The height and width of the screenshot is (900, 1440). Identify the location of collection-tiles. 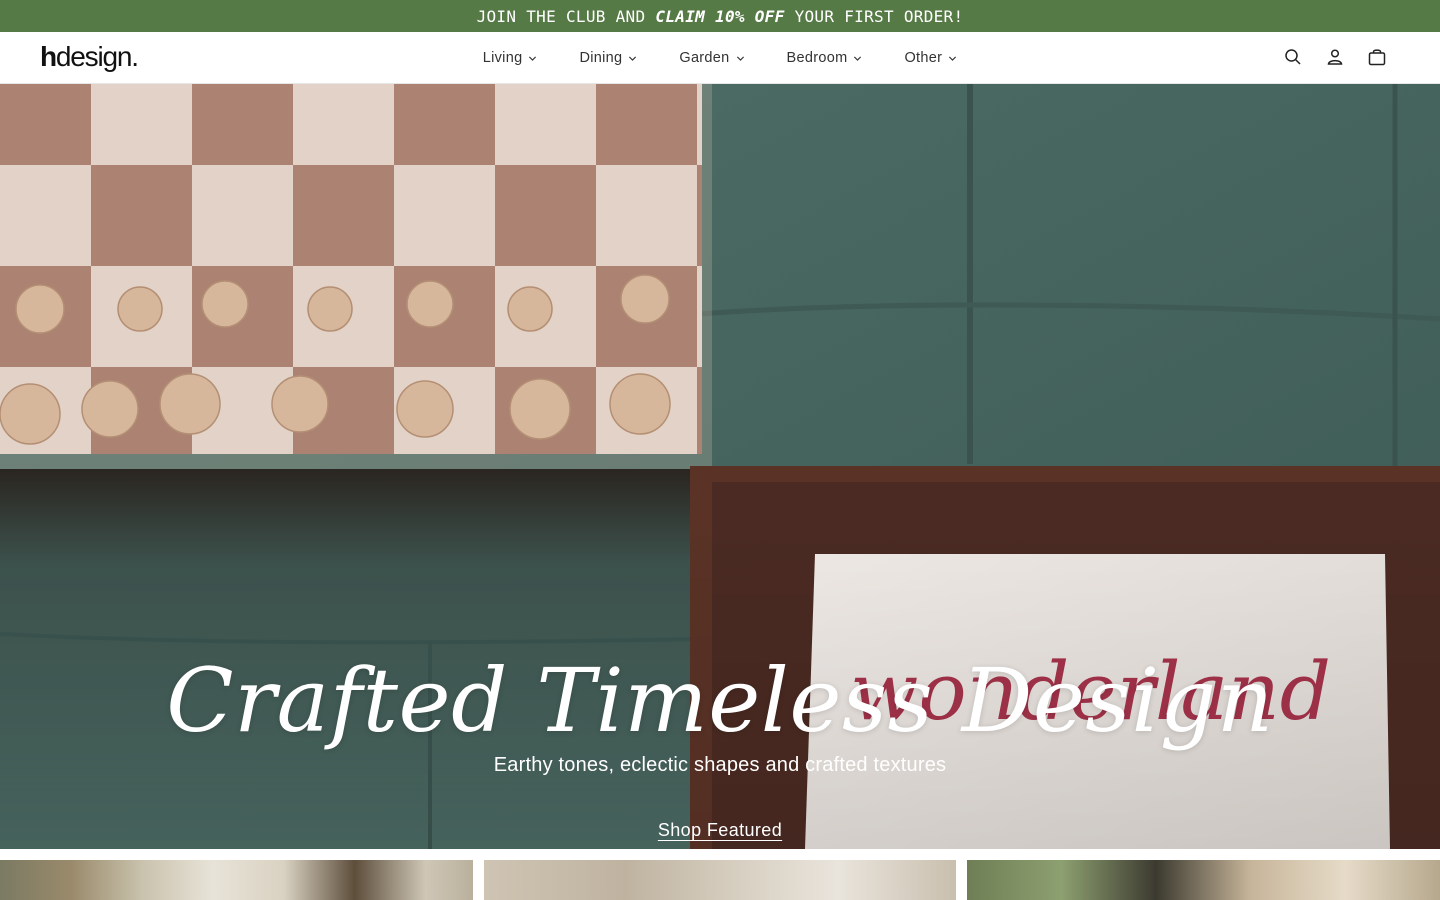
(720, 880).